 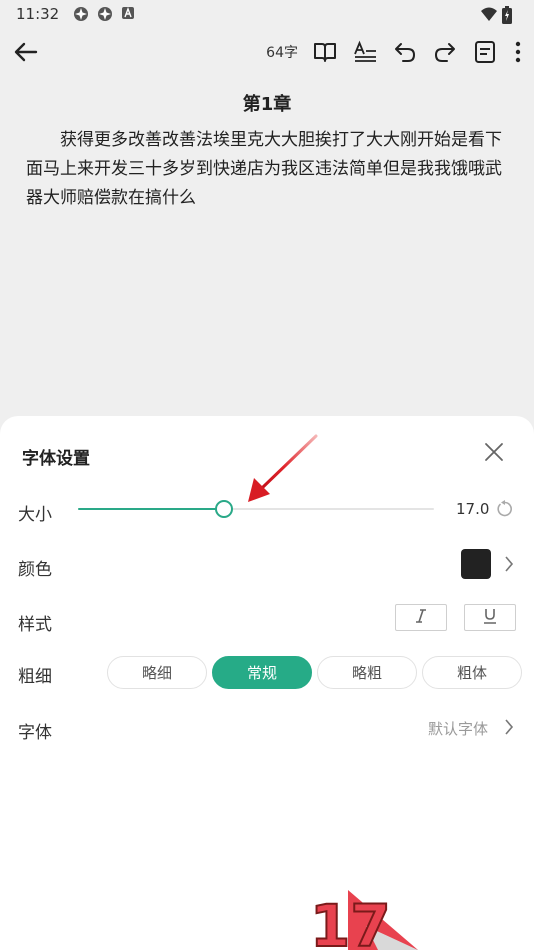 What do you see at coordinates (476, 564) in the screenshot?
I see `color-swatch` at bounding box center [476, 564].